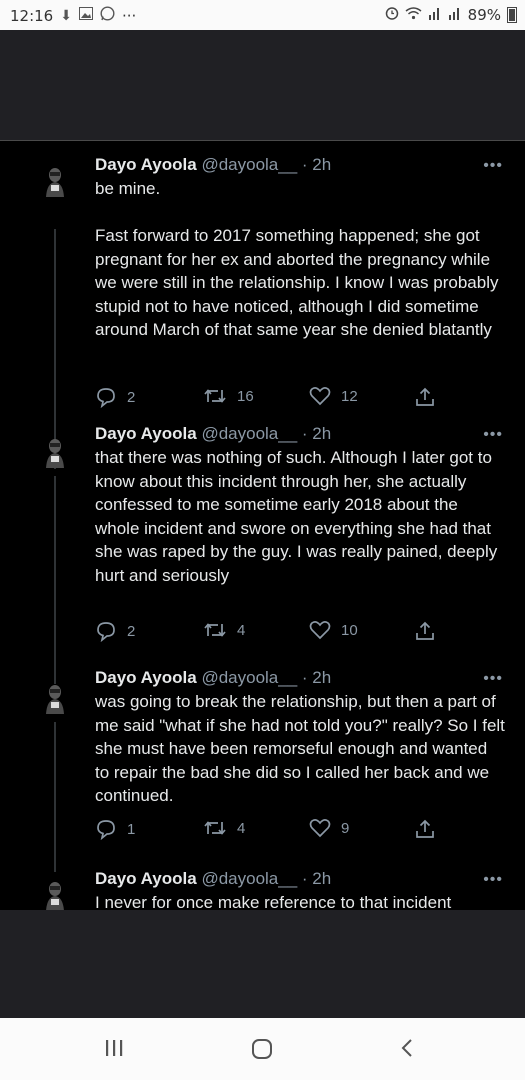  I want to click on status-bar: 12:16 ⬇ ··· 89%, so click(262, 15).